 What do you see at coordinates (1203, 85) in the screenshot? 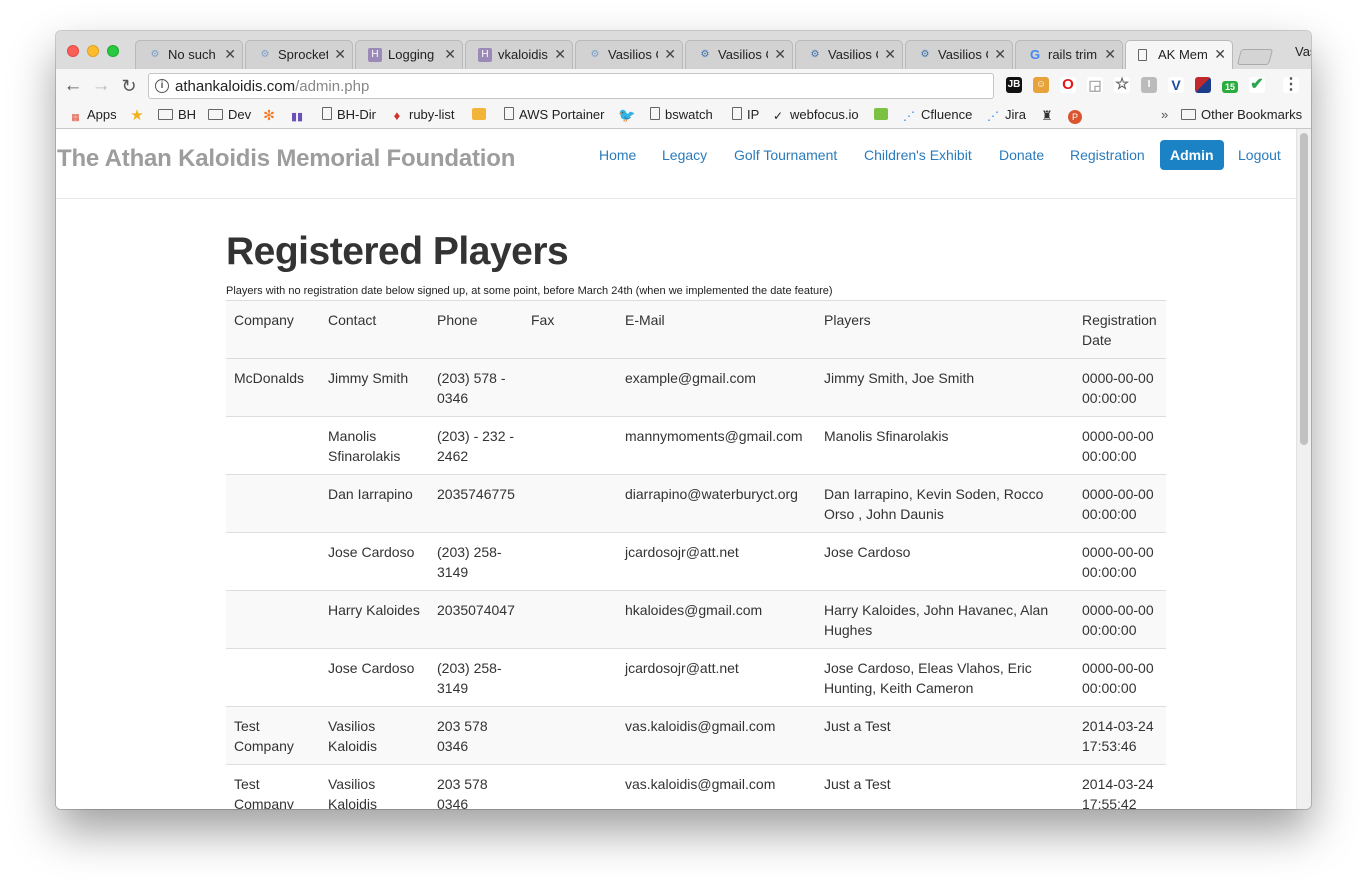
I see `flag-extension-icon` at bounding box center [1203, 85].